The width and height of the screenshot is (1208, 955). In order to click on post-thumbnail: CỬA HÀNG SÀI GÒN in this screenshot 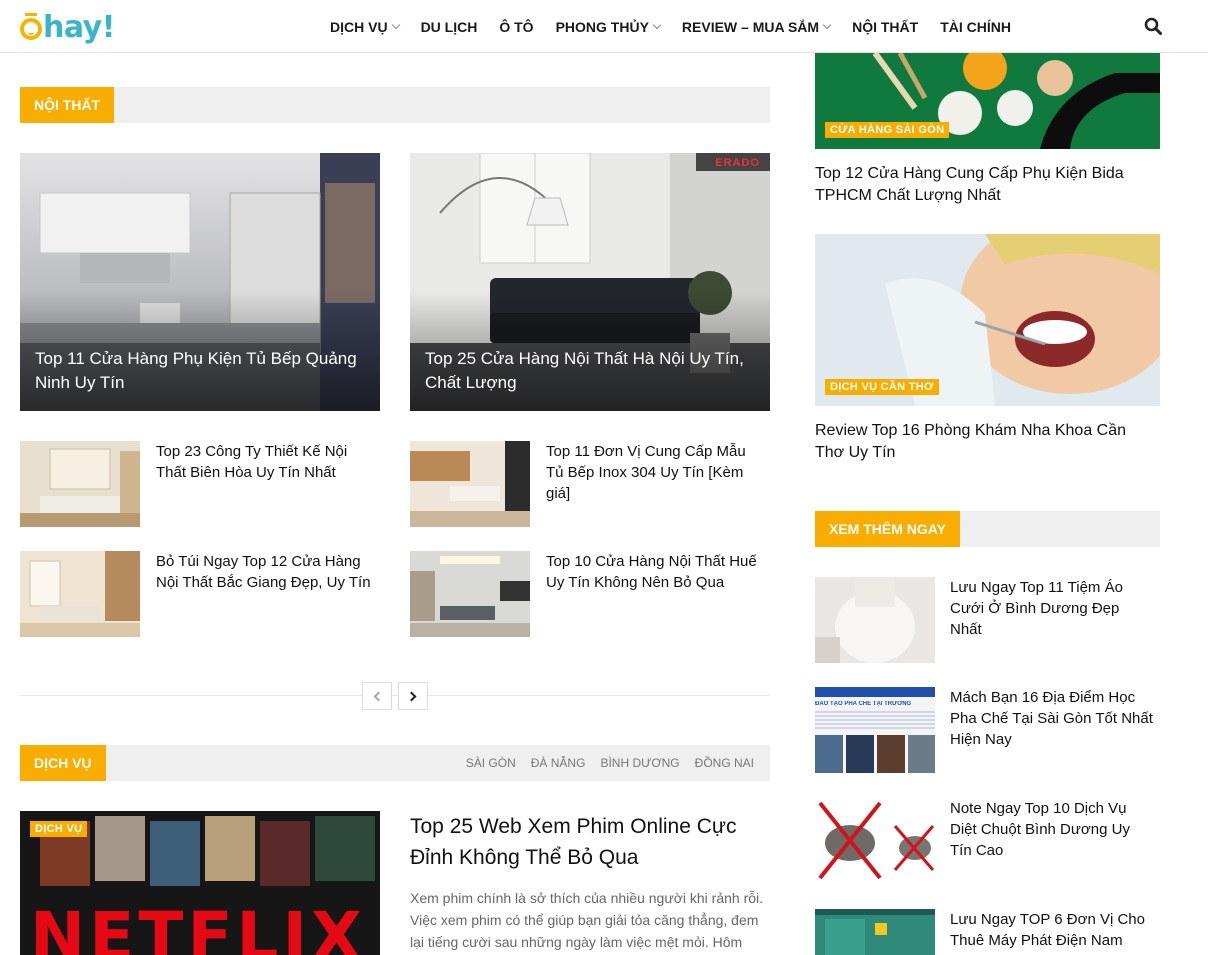, I will do `click(987, 101)`.